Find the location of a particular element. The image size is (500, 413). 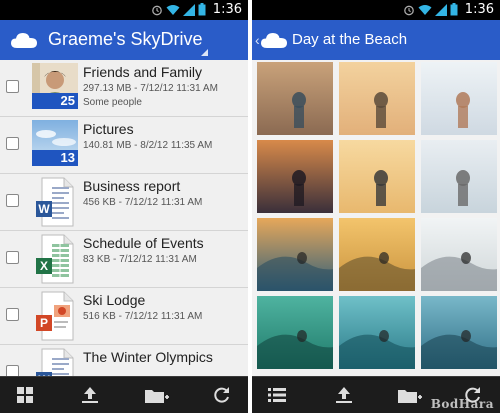

list-view-icon is located at coordinates (277, 395).